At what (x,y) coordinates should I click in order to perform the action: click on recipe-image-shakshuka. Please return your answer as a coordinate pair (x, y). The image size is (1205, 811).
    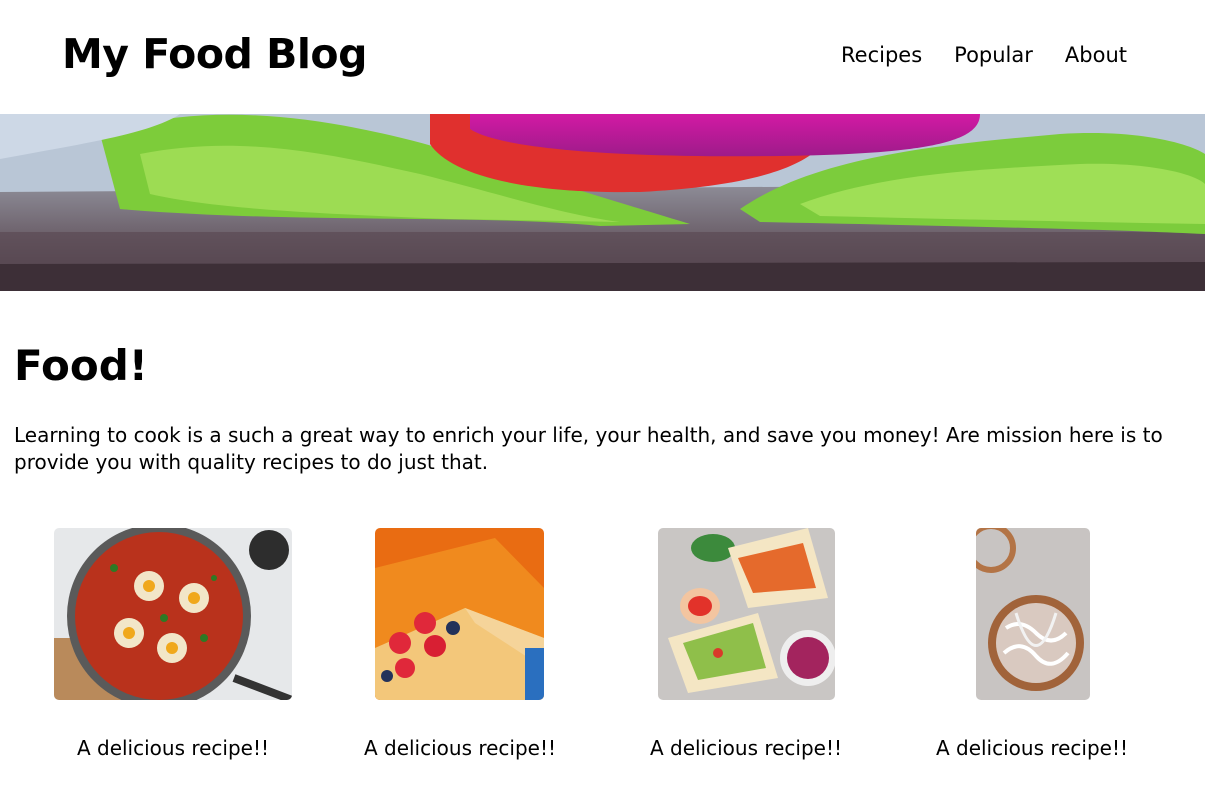
    Looking at the image, I should click on (173, 614).